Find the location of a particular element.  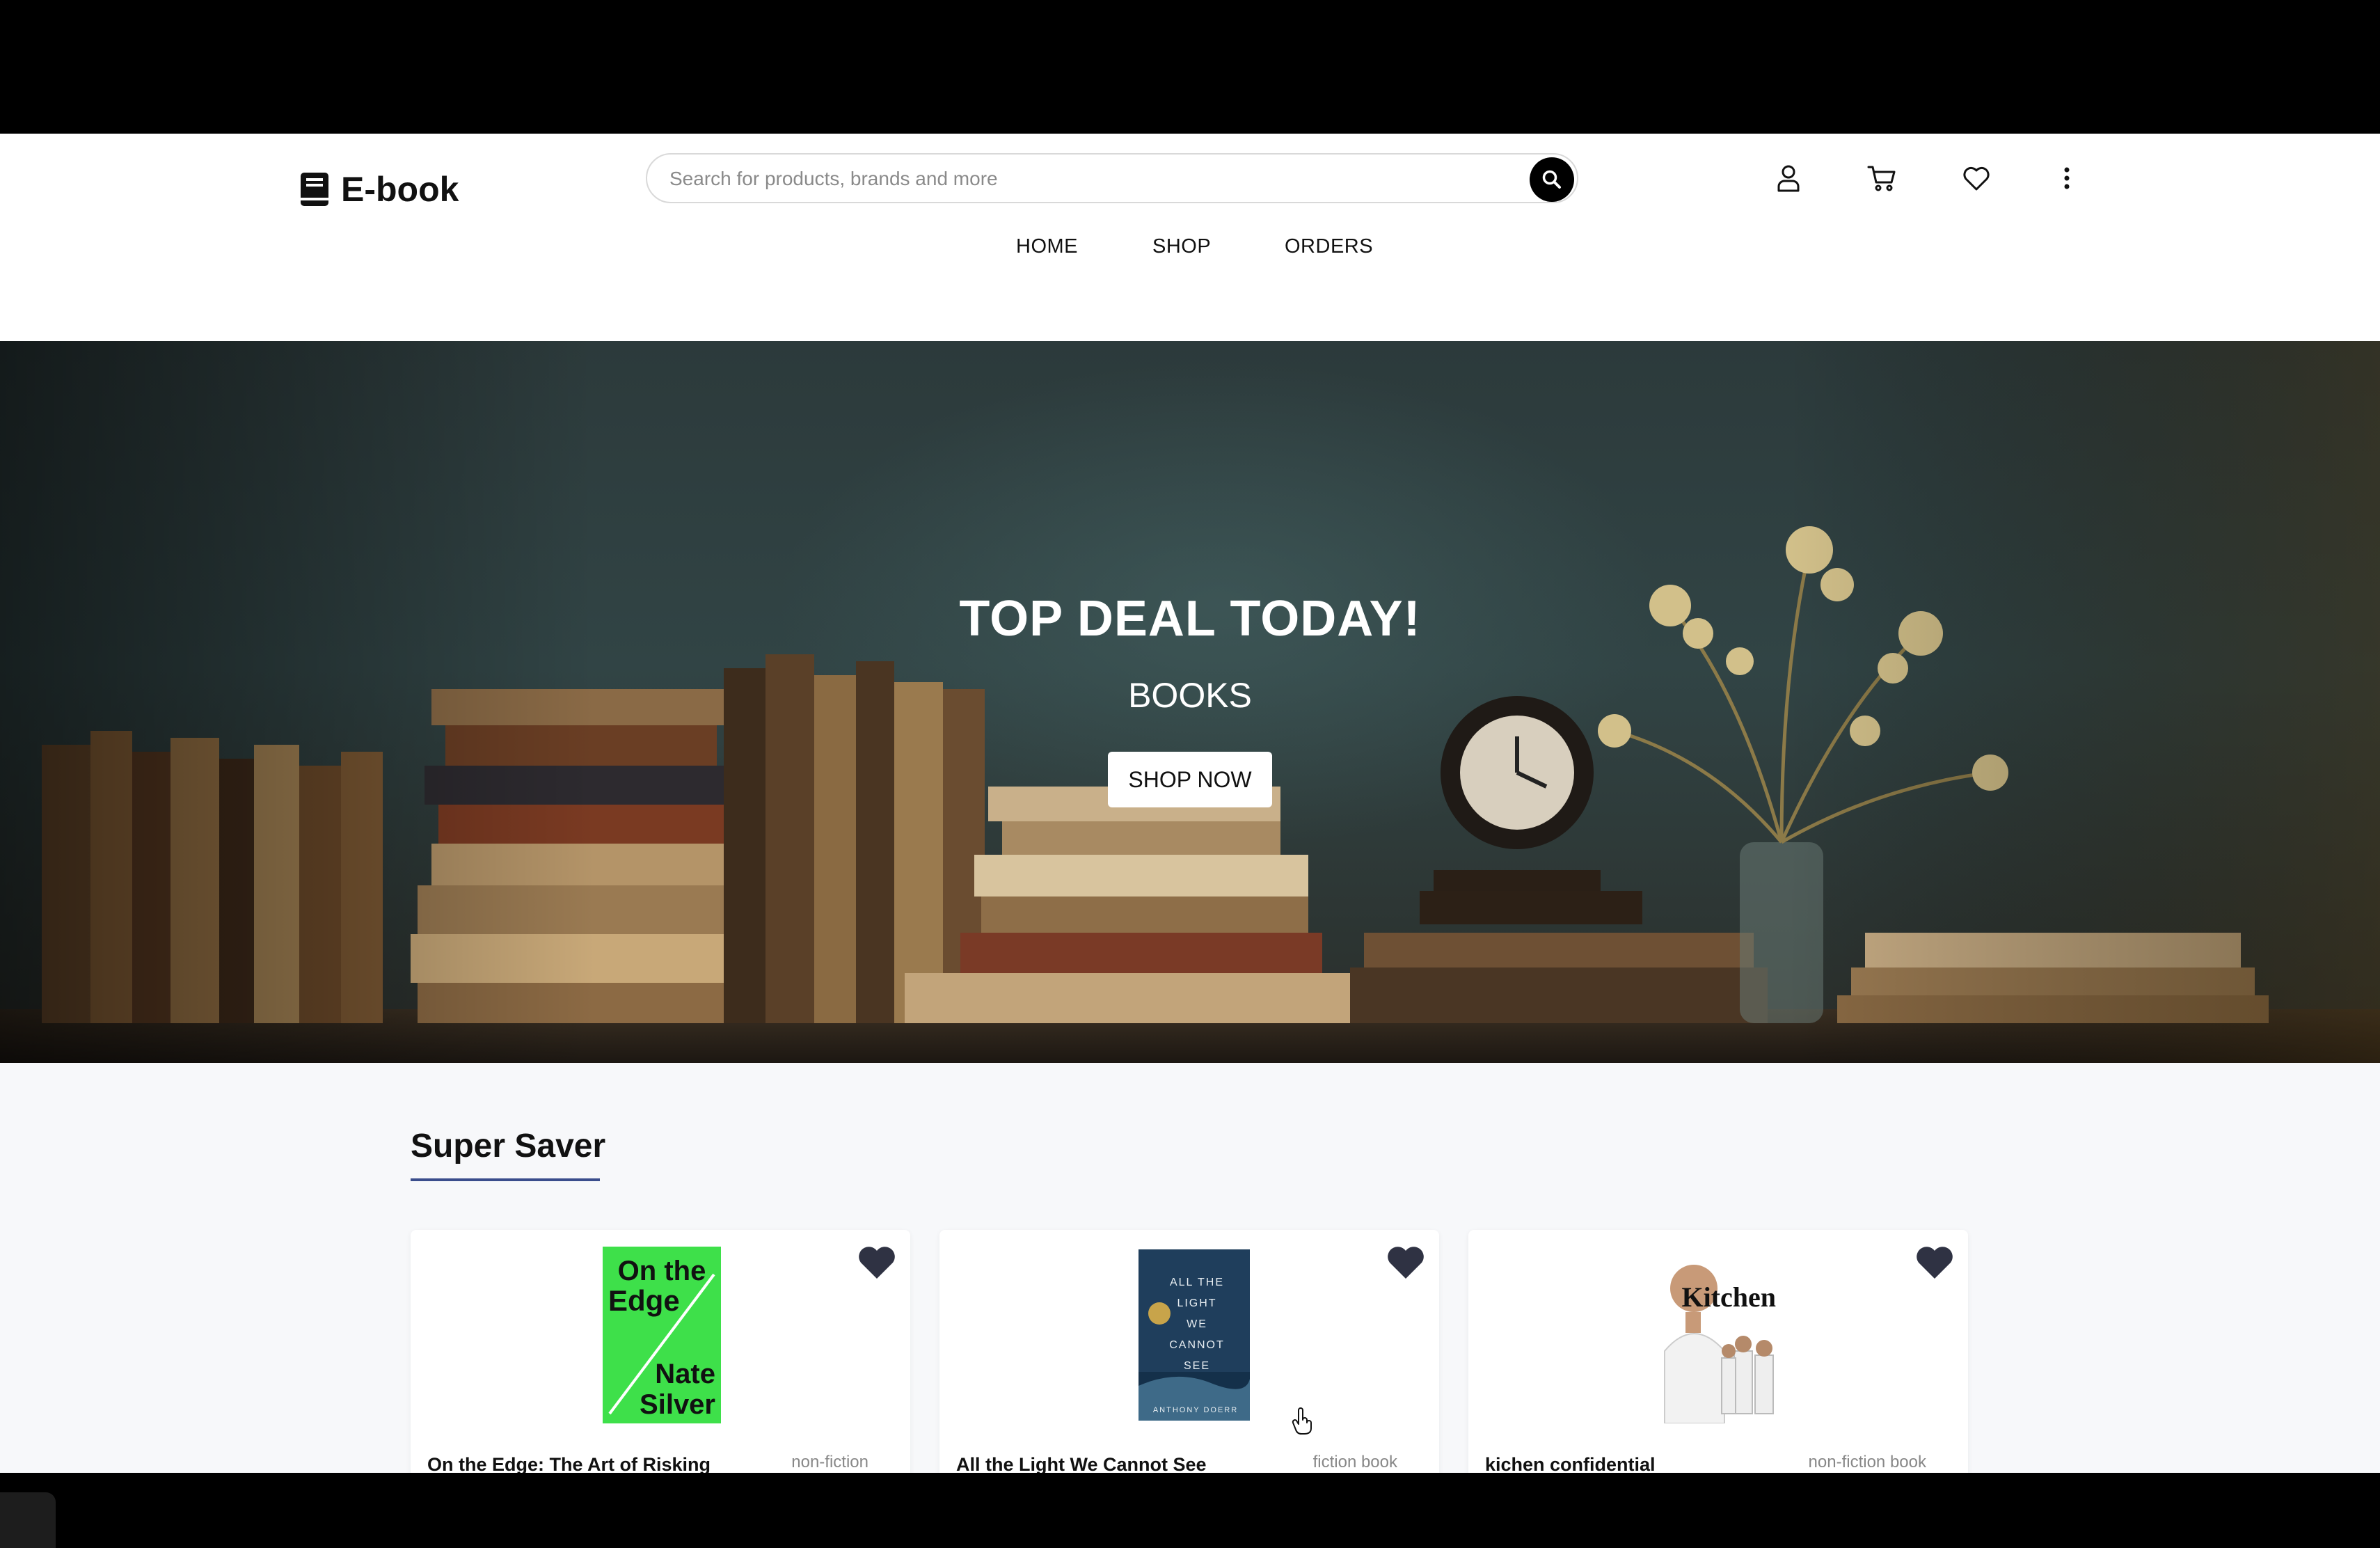

cover-text: ALL THE is located at coordinates (1197, 1282).